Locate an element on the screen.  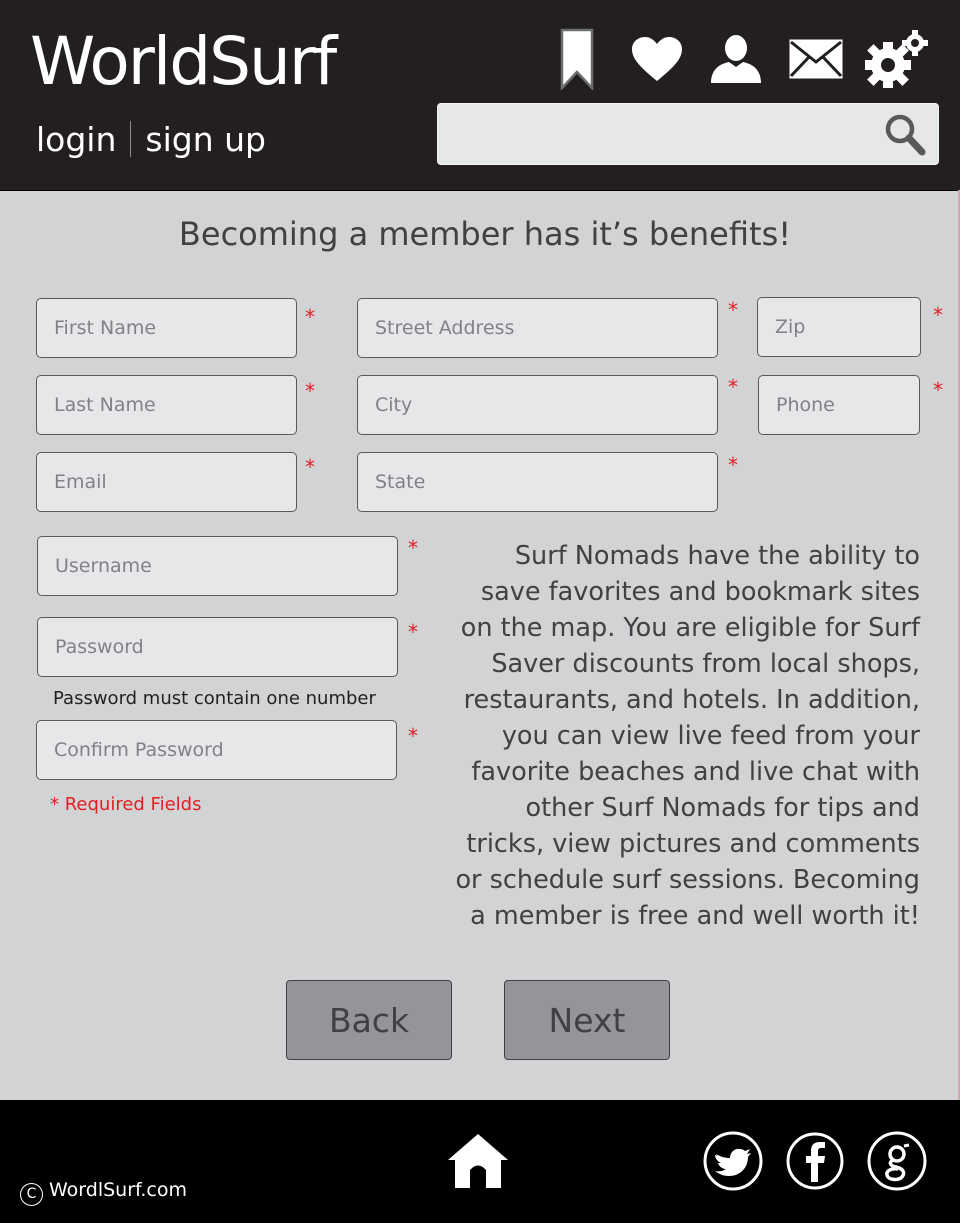
search-icon is located at coordinates (905, 135).